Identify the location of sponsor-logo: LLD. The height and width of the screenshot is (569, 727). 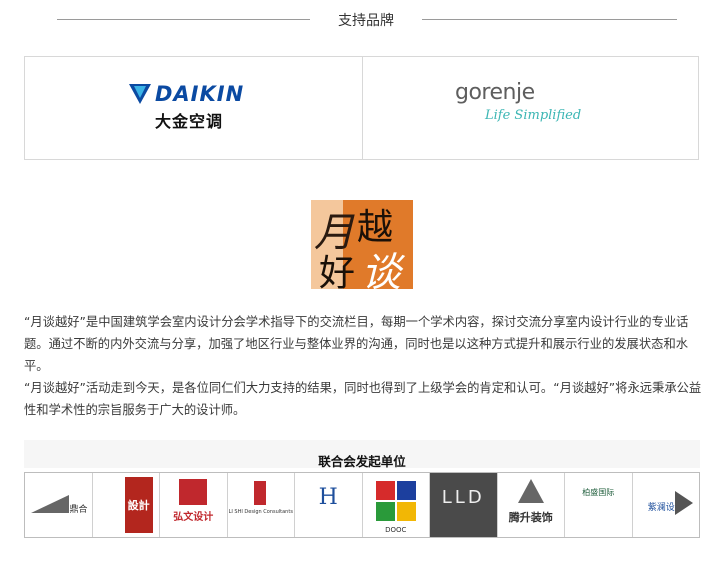
(464, 505).